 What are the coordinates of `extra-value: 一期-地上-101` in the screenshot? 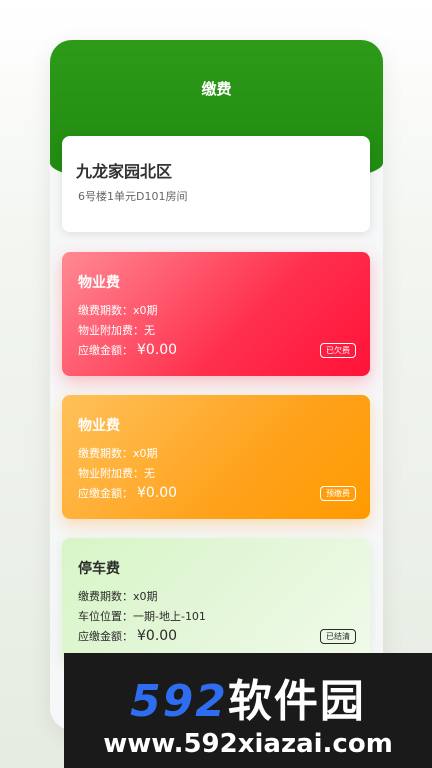 It's located at (169, 616).